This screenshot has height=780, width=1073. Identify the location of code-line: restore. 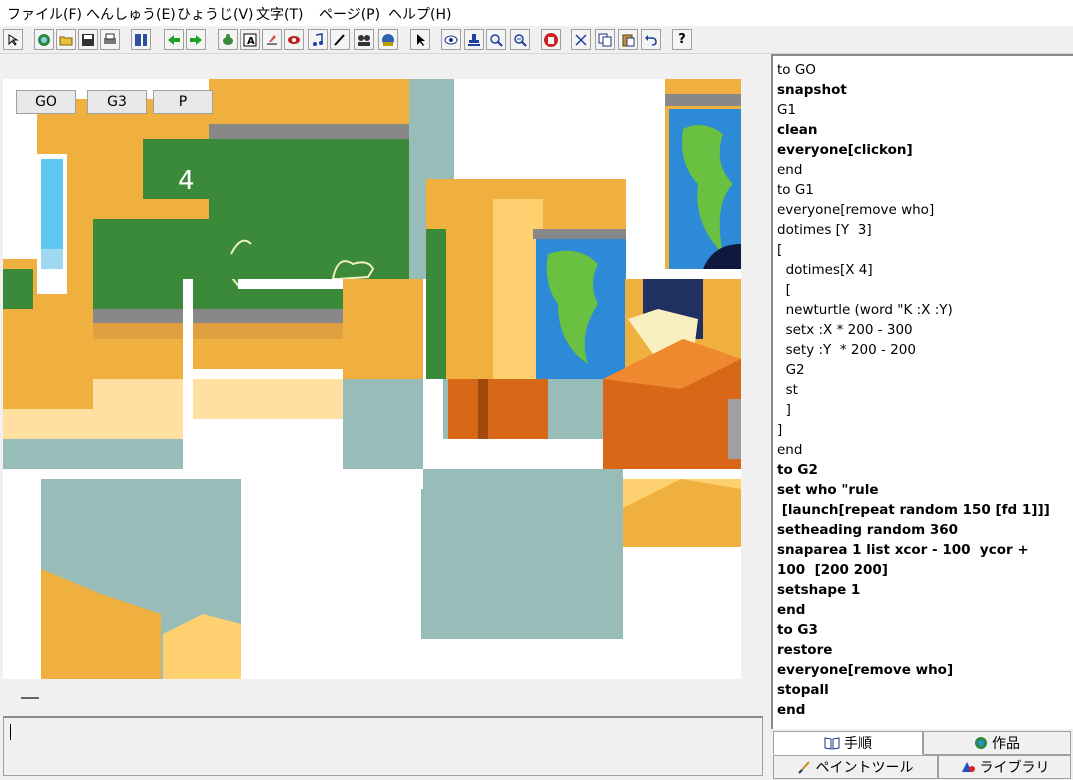
(805, 650).